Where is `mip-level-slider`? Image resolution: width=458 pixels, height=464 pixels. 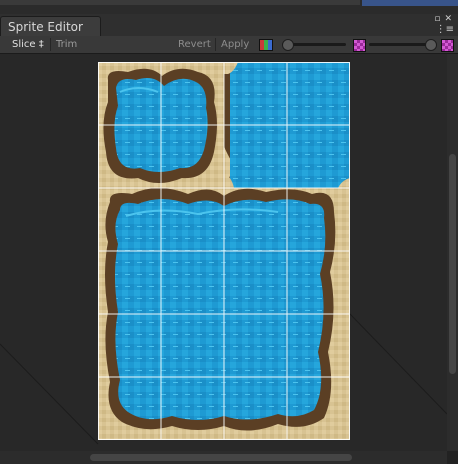 mip-level-slider is located at coordinates (314, 45).